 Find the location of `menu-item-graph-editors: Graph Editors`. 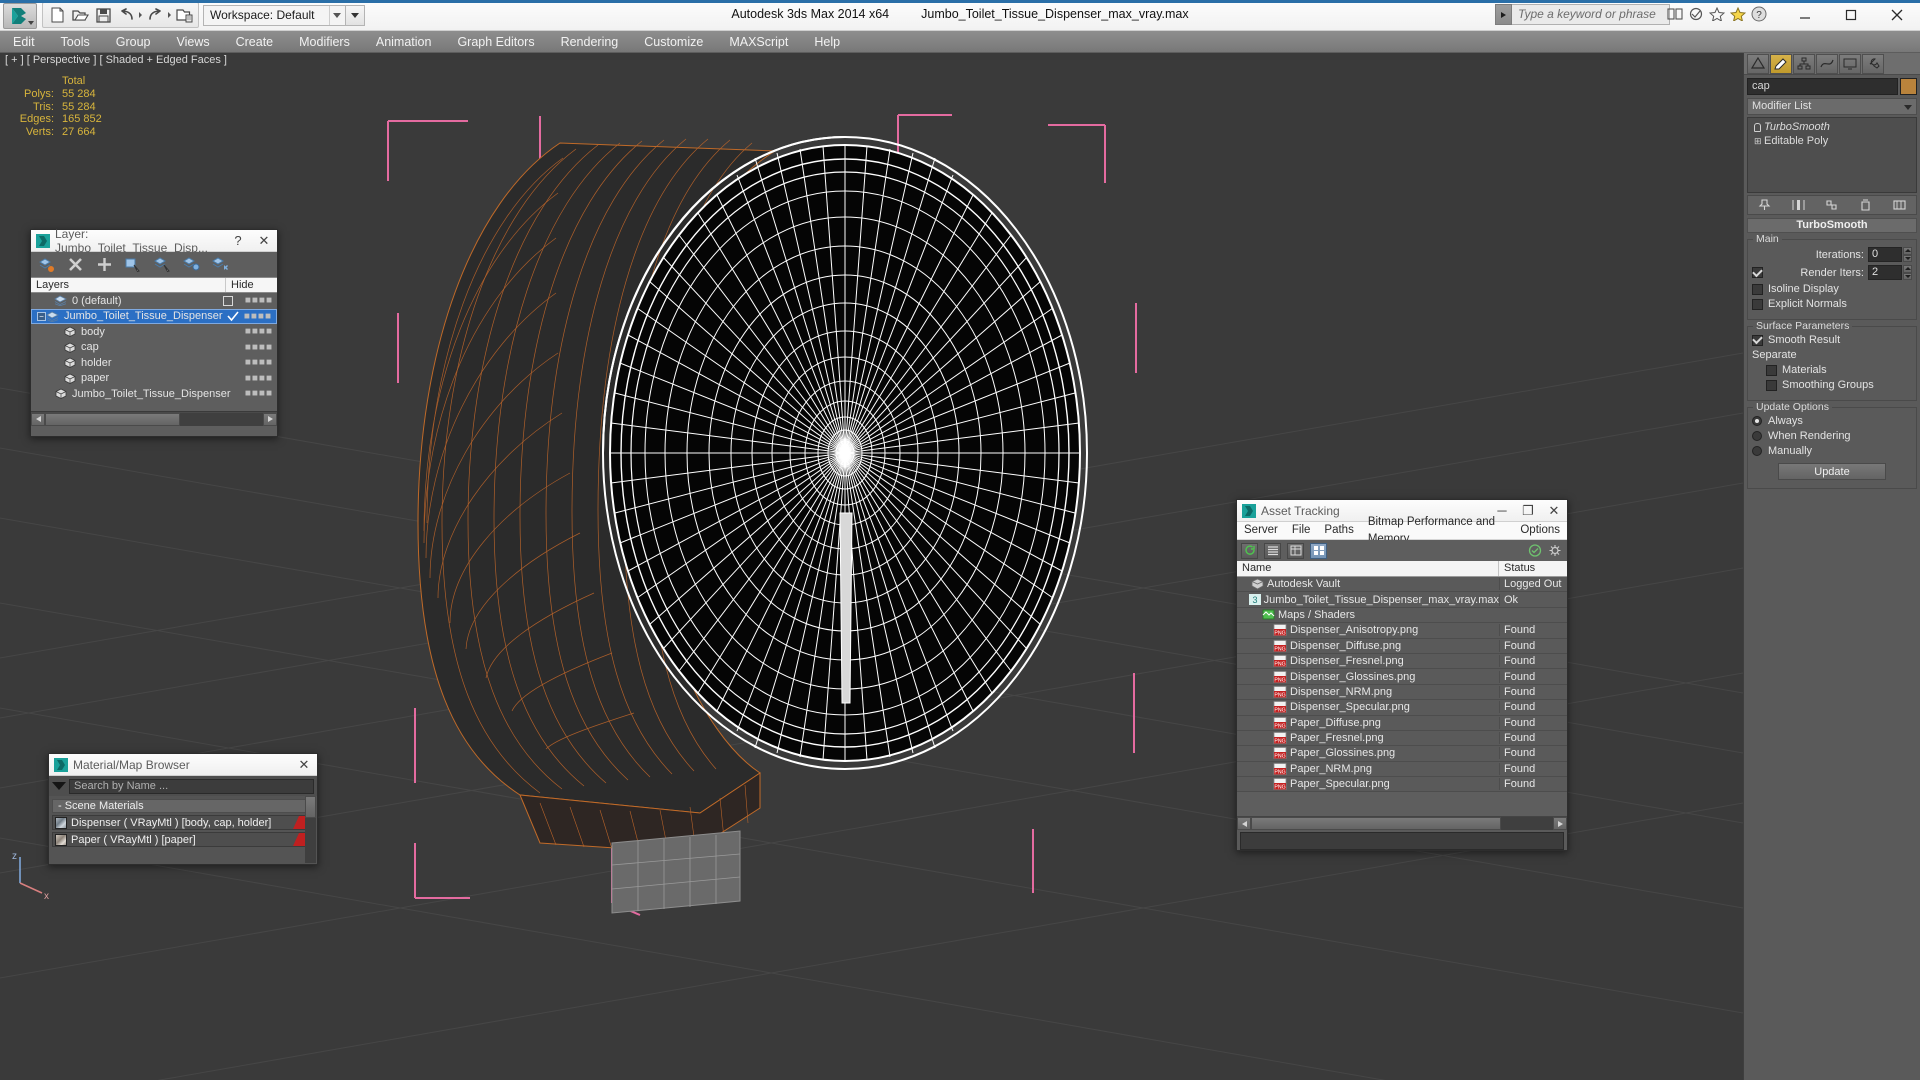

menu-item-graph-editors: Graph Editors is located at coordinates (495, 42).